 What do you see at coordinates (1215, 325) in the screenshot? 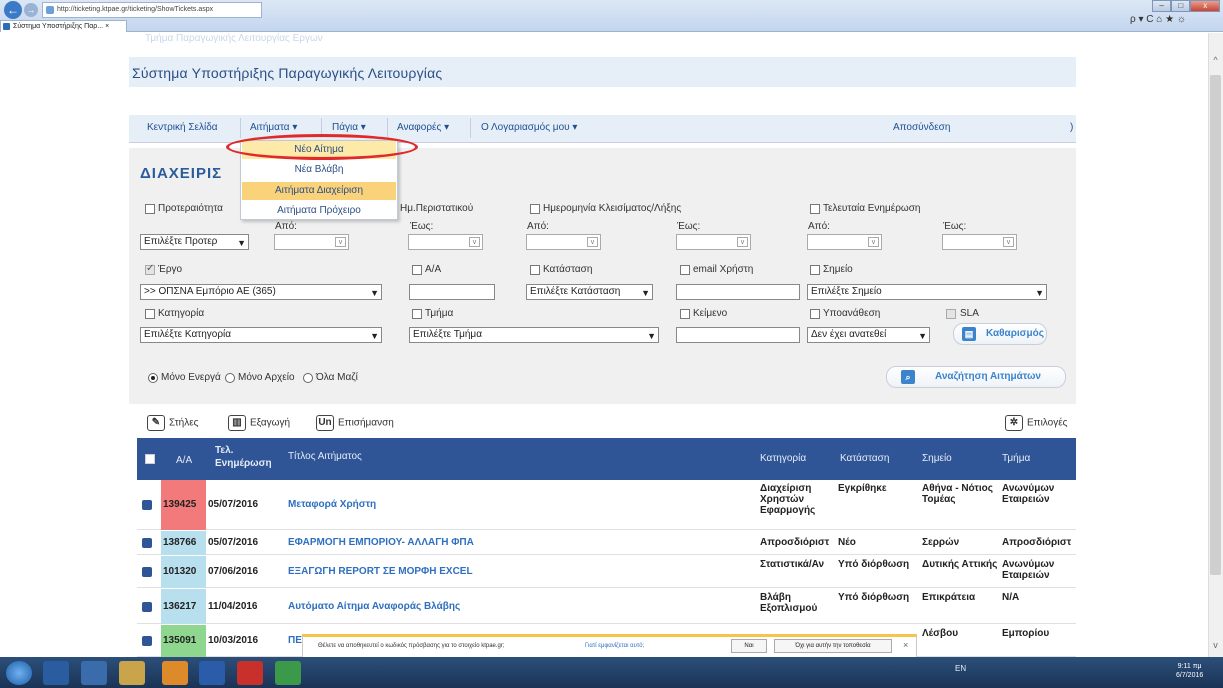
I see `scrollbar-thumb` at bounding box center [1215, 325].